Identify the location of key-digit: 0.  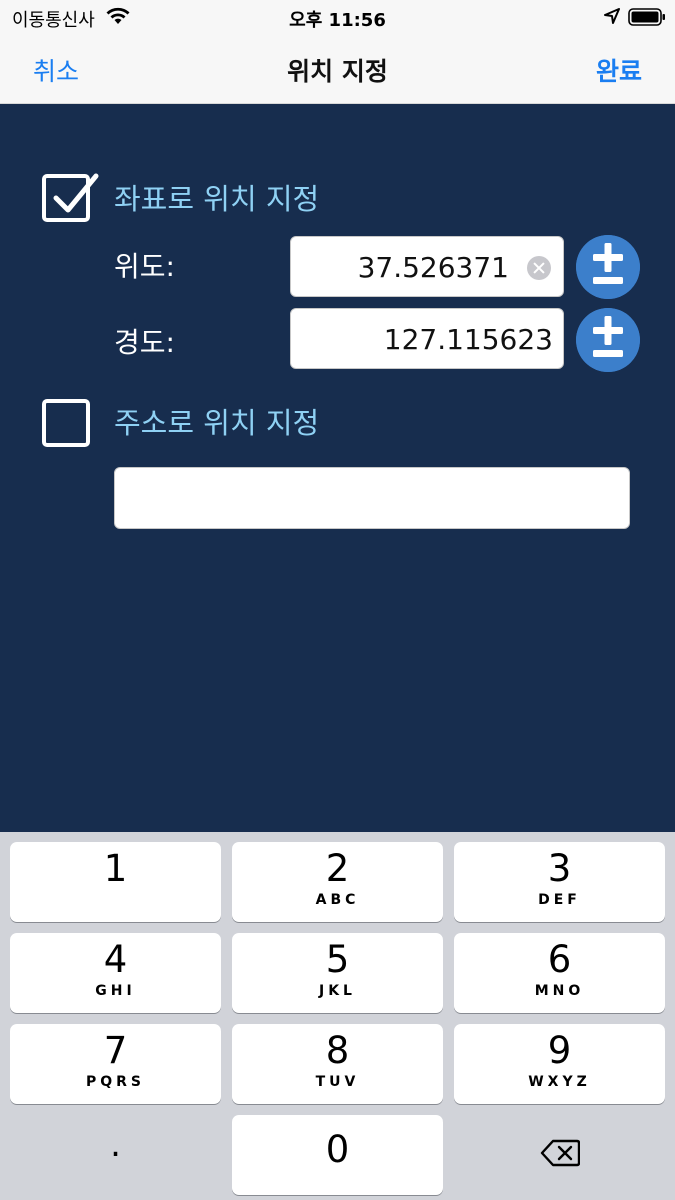
(337, 1149).